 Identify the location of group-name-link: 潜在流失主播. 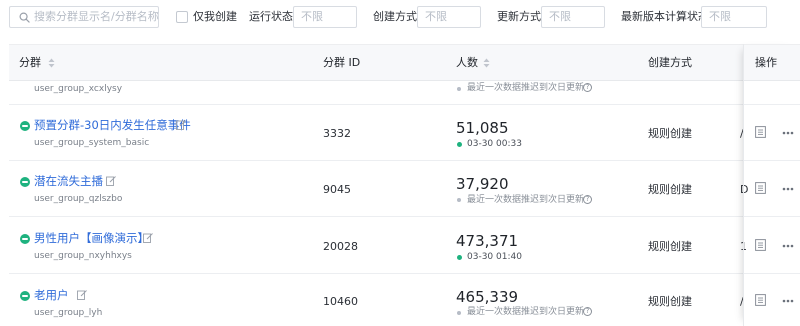
(68, 181).